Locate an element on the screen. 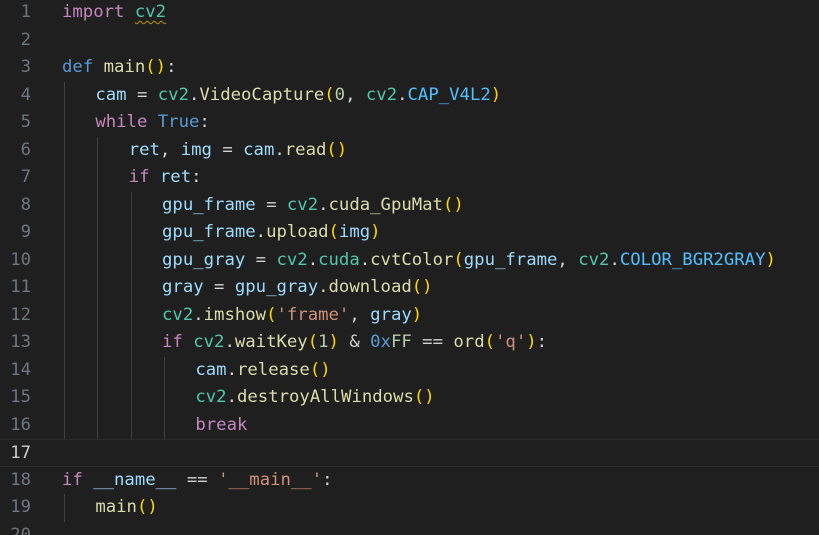 The height and width of the screenshot is (535, 819). code-text: main() is located at coordinates (126, 508).